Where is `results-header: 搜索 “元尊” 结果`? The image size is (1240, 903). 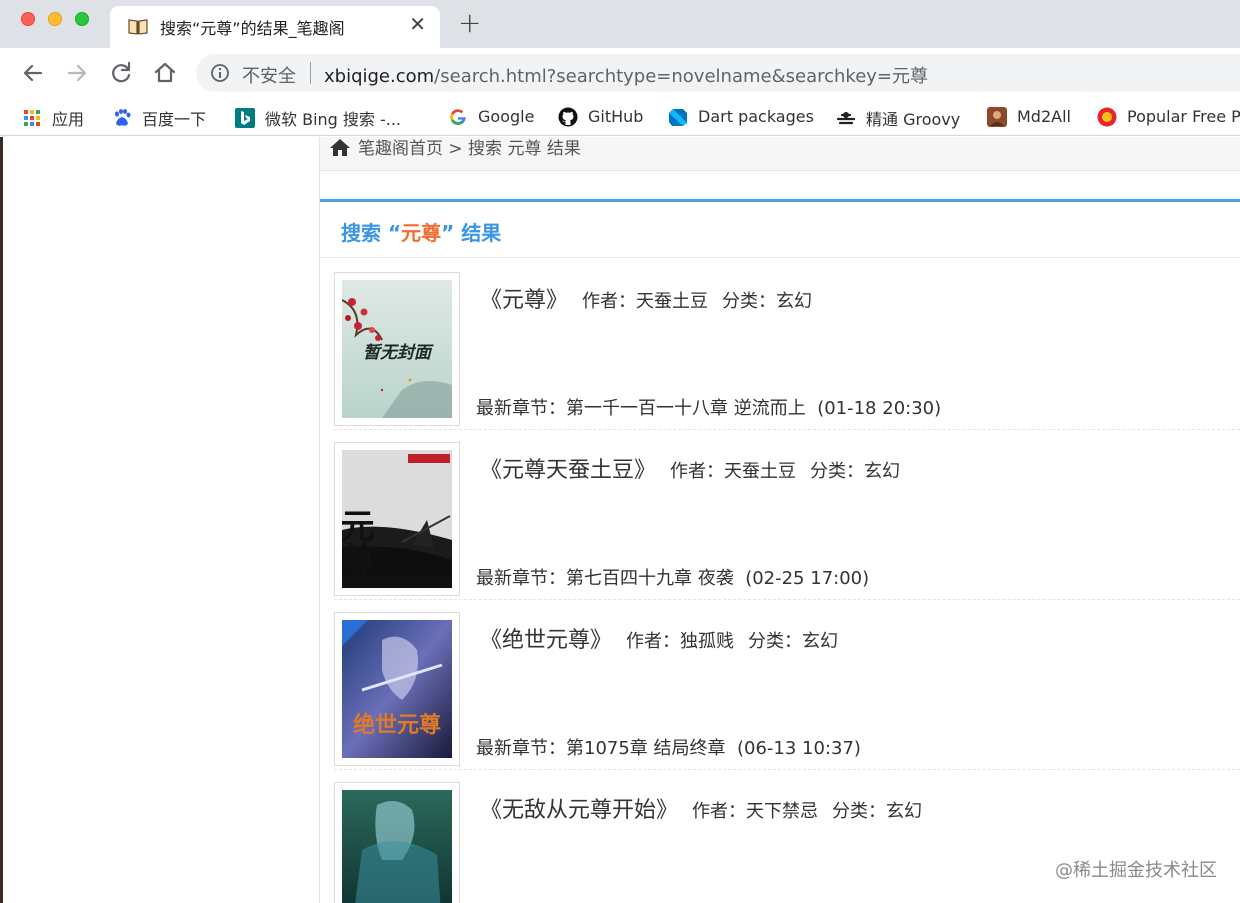
results-header: 搜索 “元尊” 结果 is located at coordinates (780, 230).